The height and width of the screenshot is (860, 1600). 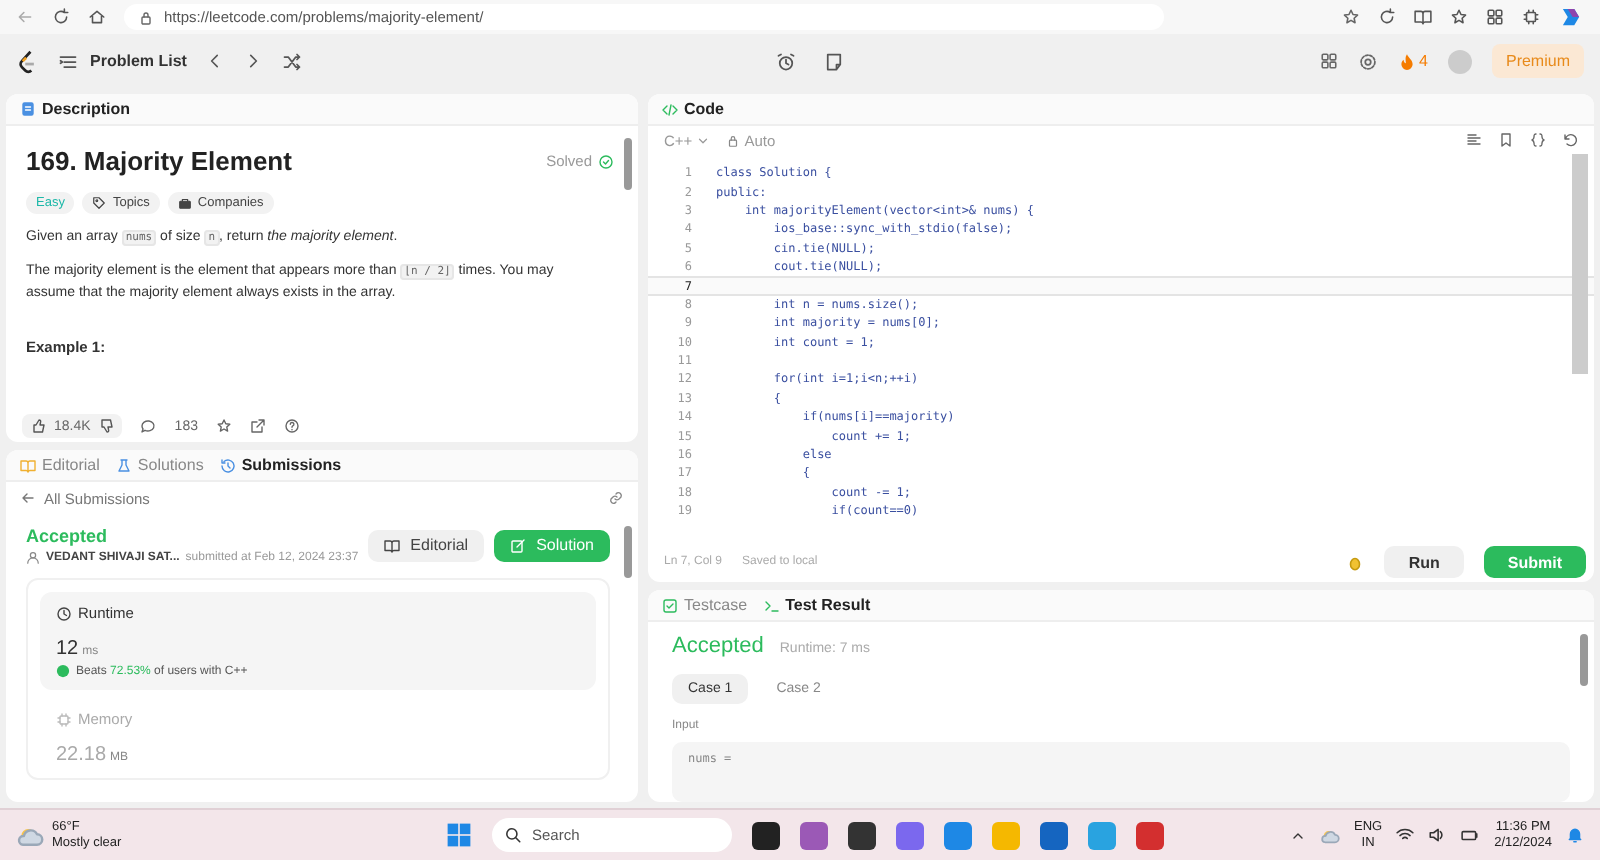 What do you see at coordinates (718, 646) in the screenshot?
I see `result-verdict: Accepted` at bounding box center [718, 646].